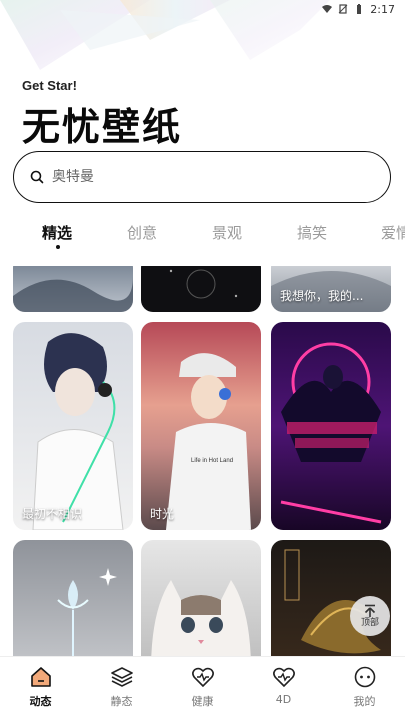  I want to click on nav-label: 4D, so click(283, 699).